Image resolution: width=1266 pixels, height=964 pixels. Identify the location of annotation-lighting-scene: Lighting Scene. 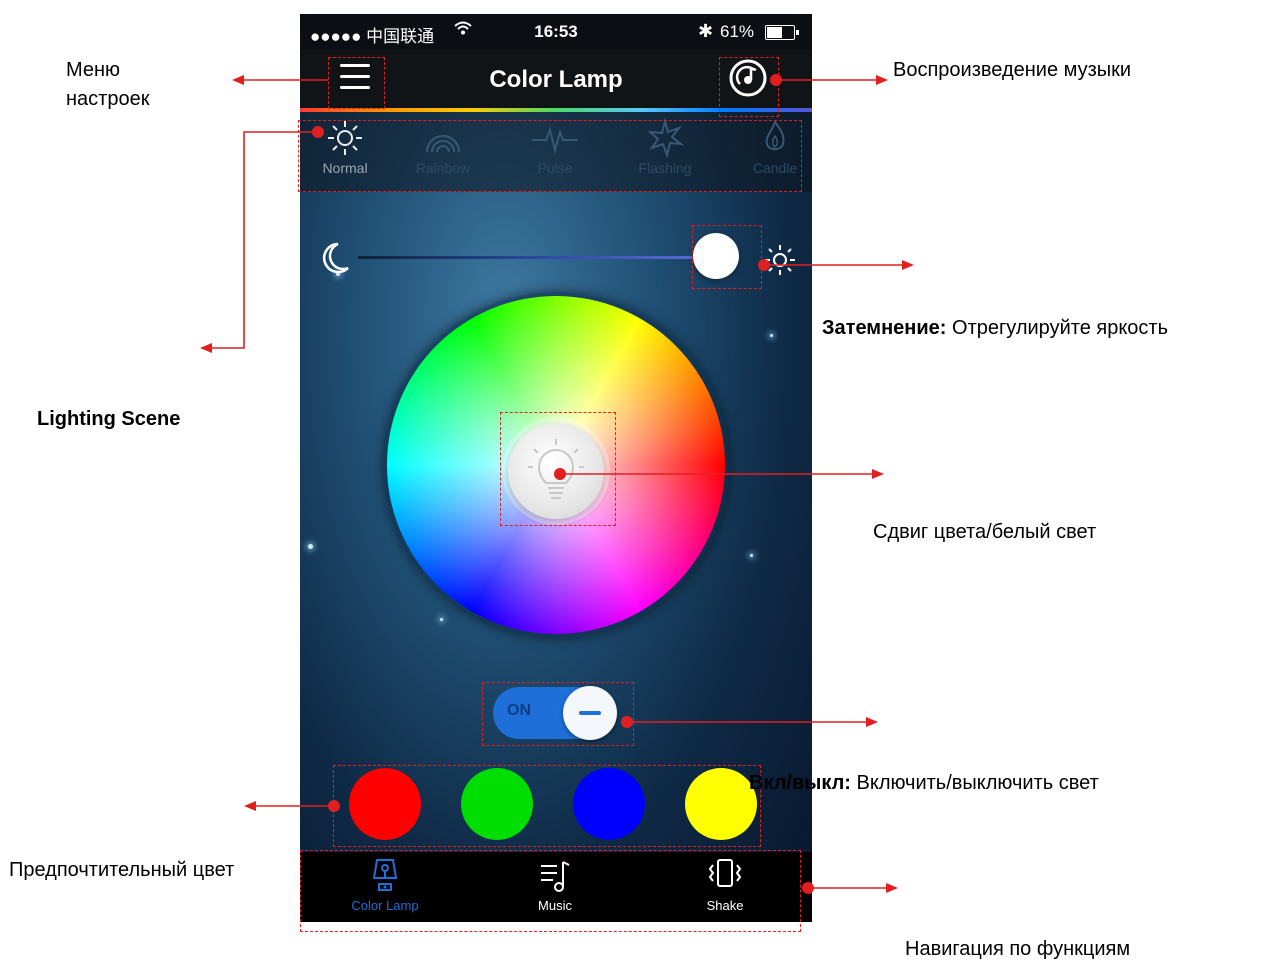
(109, 419).